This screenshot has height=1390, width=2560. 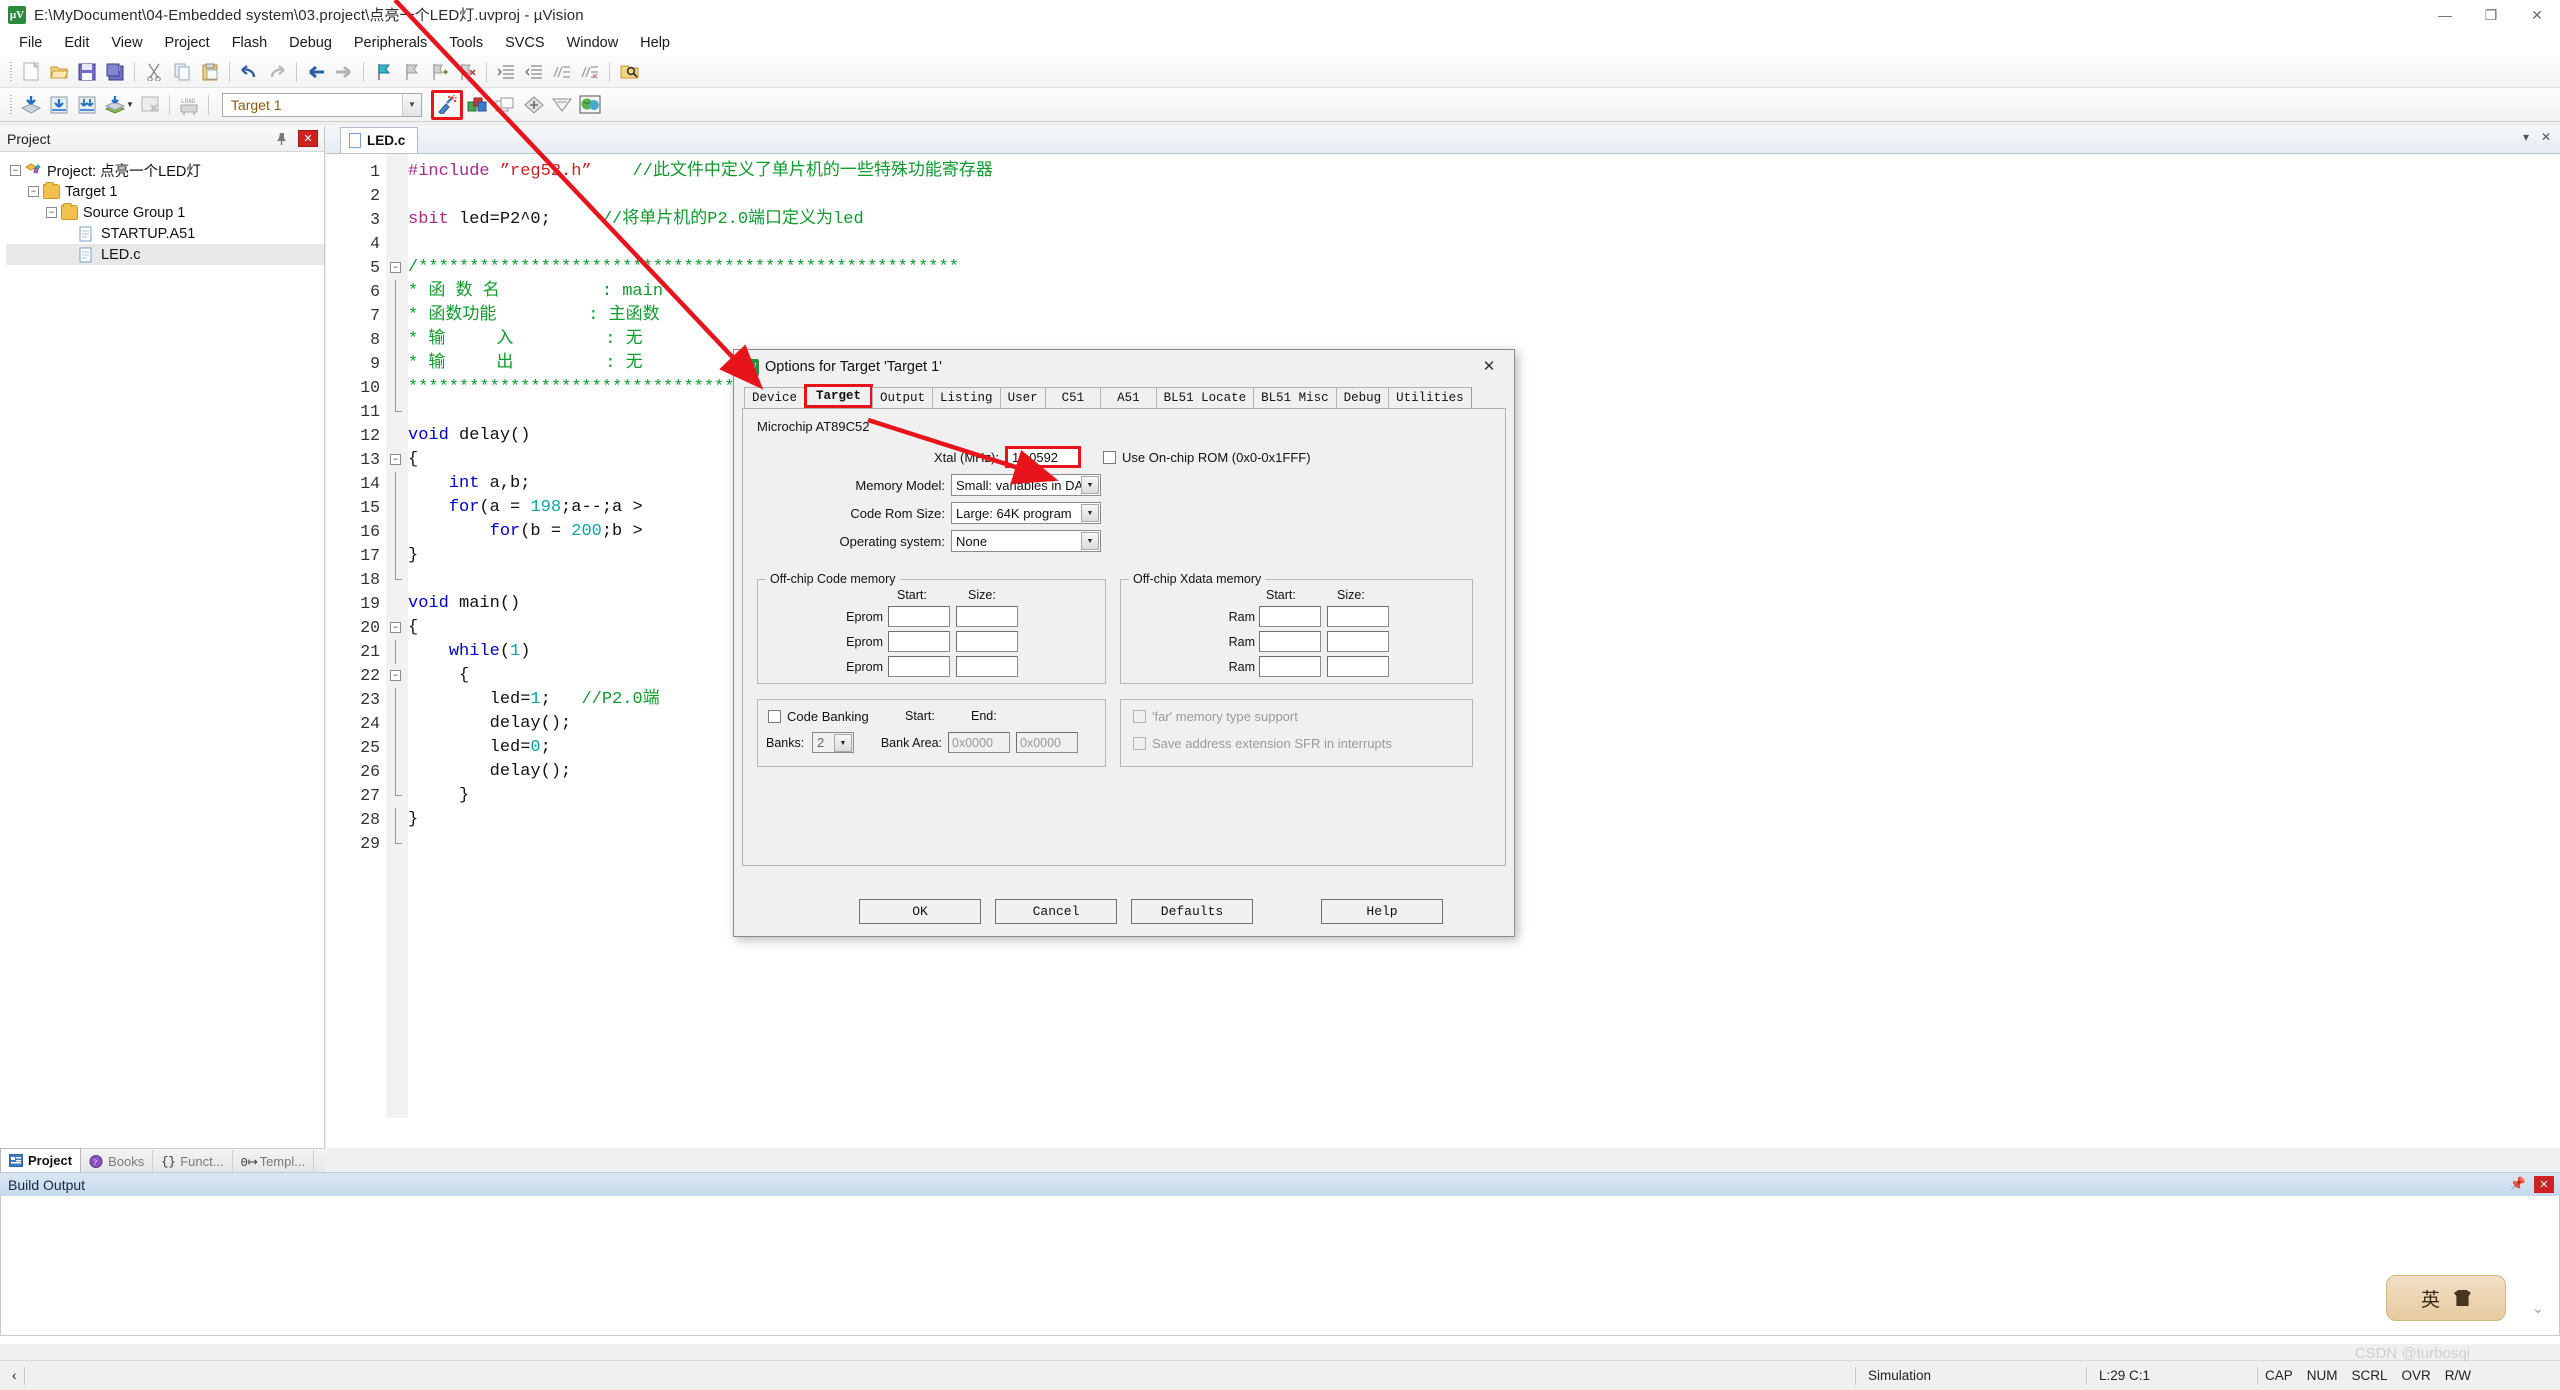 What do you see at coordinates (117, 1161) in the screenshot?
I see `tab-books: ? Books` at bounding box center [117, 1161].